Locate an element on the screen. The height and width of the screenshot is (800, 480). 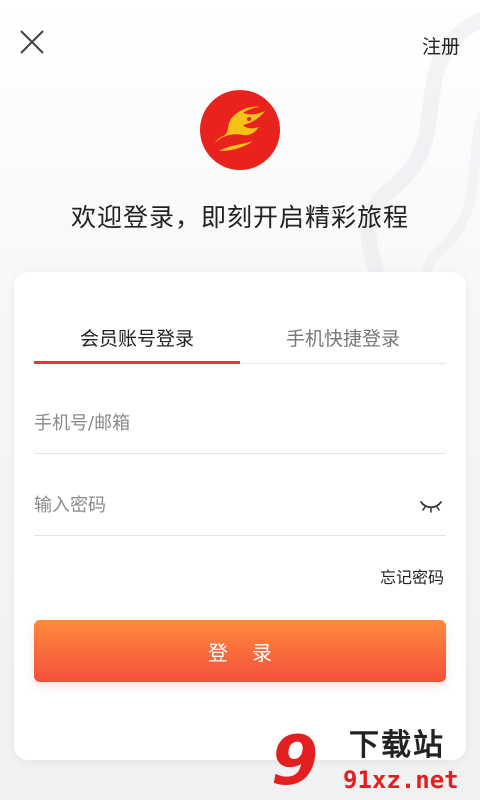
brand-logo is located at coordinates (240, 130).